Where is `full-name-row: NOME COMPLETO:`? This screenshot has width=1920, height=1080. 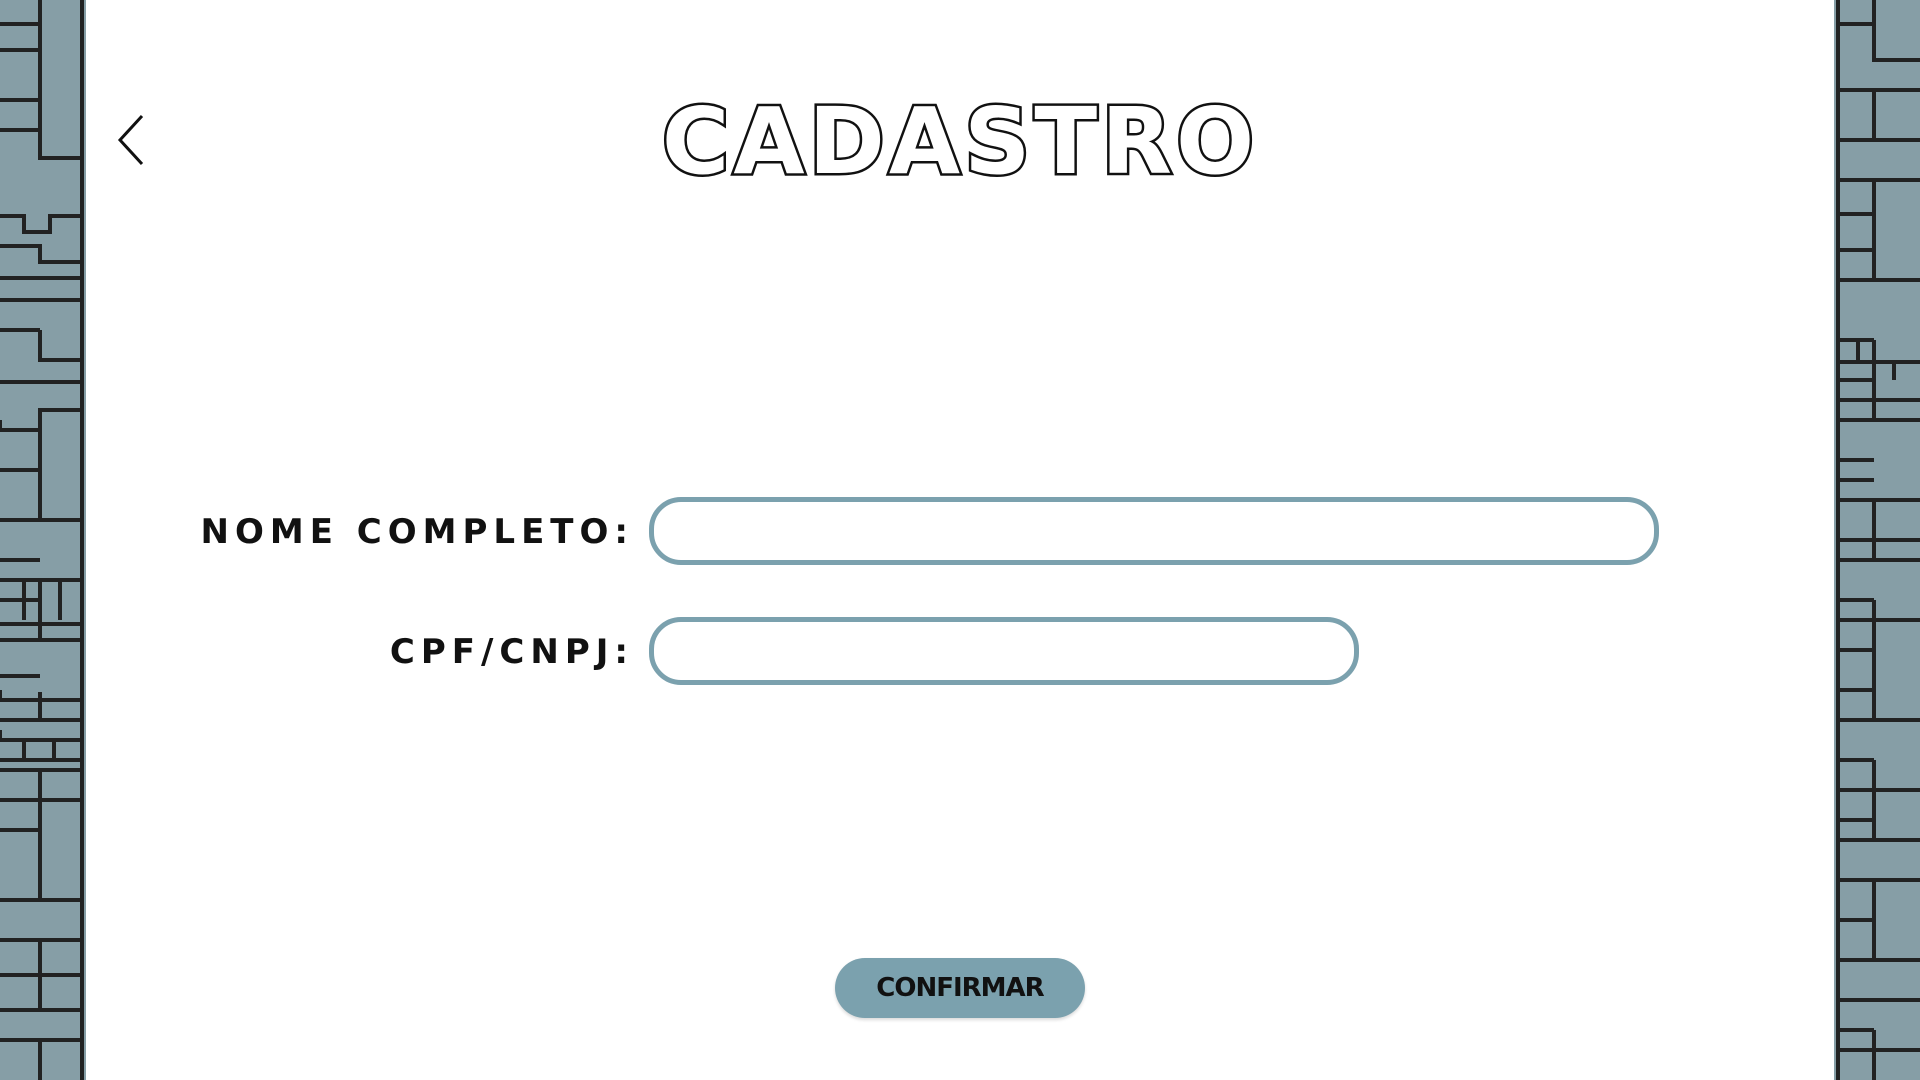
full-name-row: NOME COMPLETO: is located at coordinates (960, 532).